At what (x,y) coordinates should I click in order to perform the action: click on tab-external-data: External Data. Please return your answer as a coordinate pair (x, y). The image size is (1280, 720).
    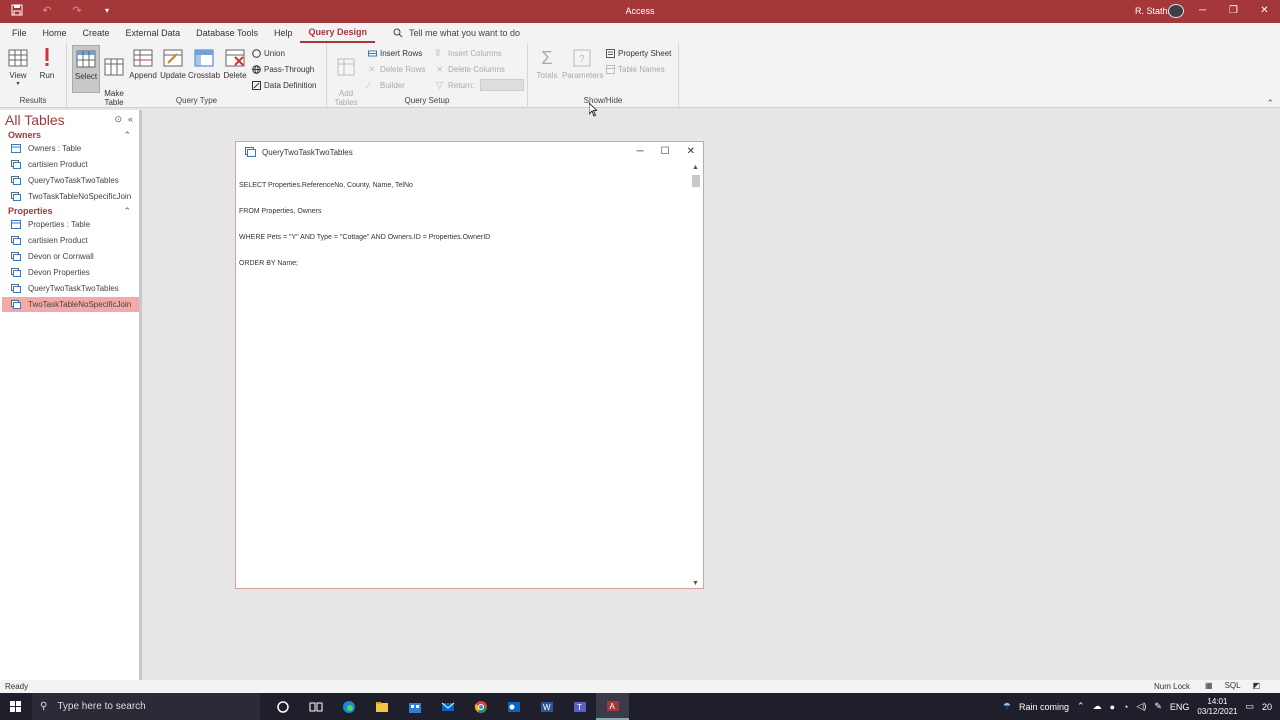
    Looking at the image, I should click on (153, 33).